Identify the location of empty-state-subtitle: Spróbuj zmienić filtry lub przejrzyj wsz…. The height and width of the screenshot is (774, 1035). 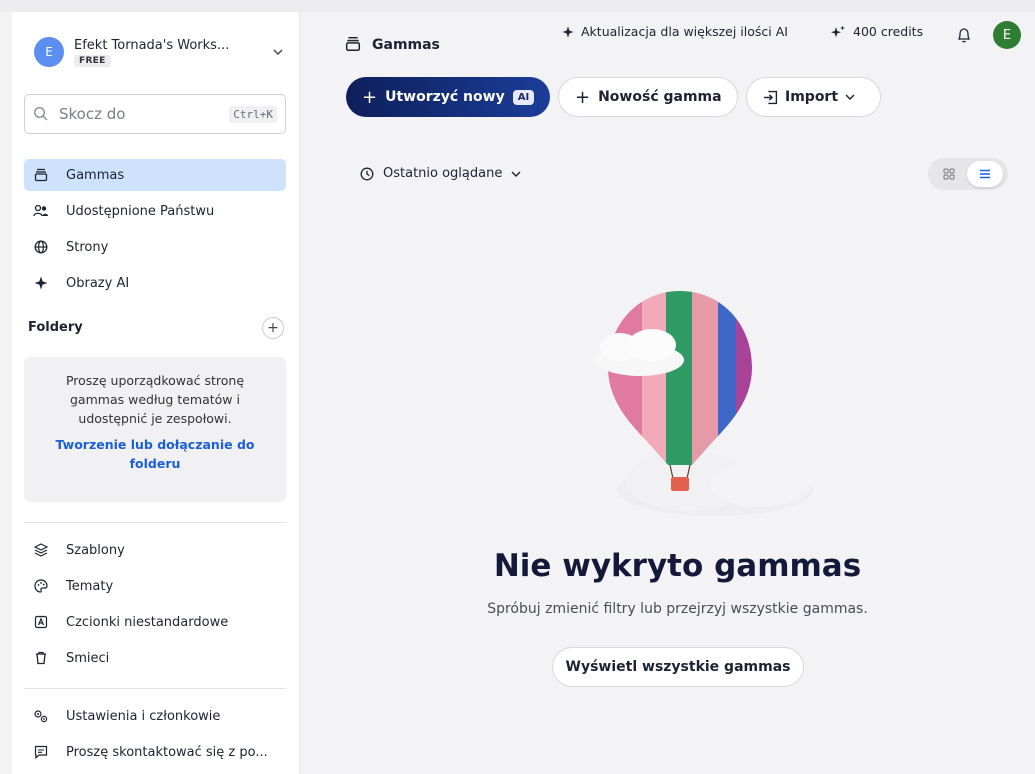
(677, 609).